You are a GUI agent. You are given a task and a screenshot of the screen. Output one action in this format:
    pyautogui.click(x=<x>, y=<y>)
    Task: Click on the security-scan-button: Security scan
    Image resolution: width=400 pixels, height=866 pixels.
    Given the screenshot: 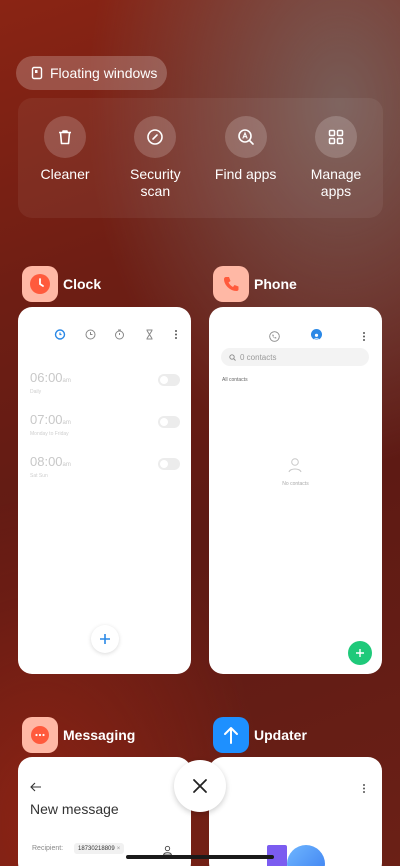 What is the action you would take?
    pyautogui.click(x=155, y=167)
    